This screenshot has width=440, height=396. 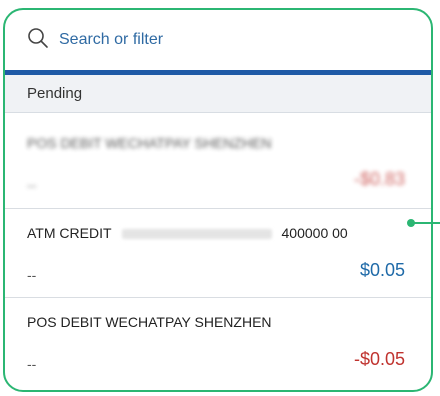 I want to click on search-icon, so click(x=38, y=40).